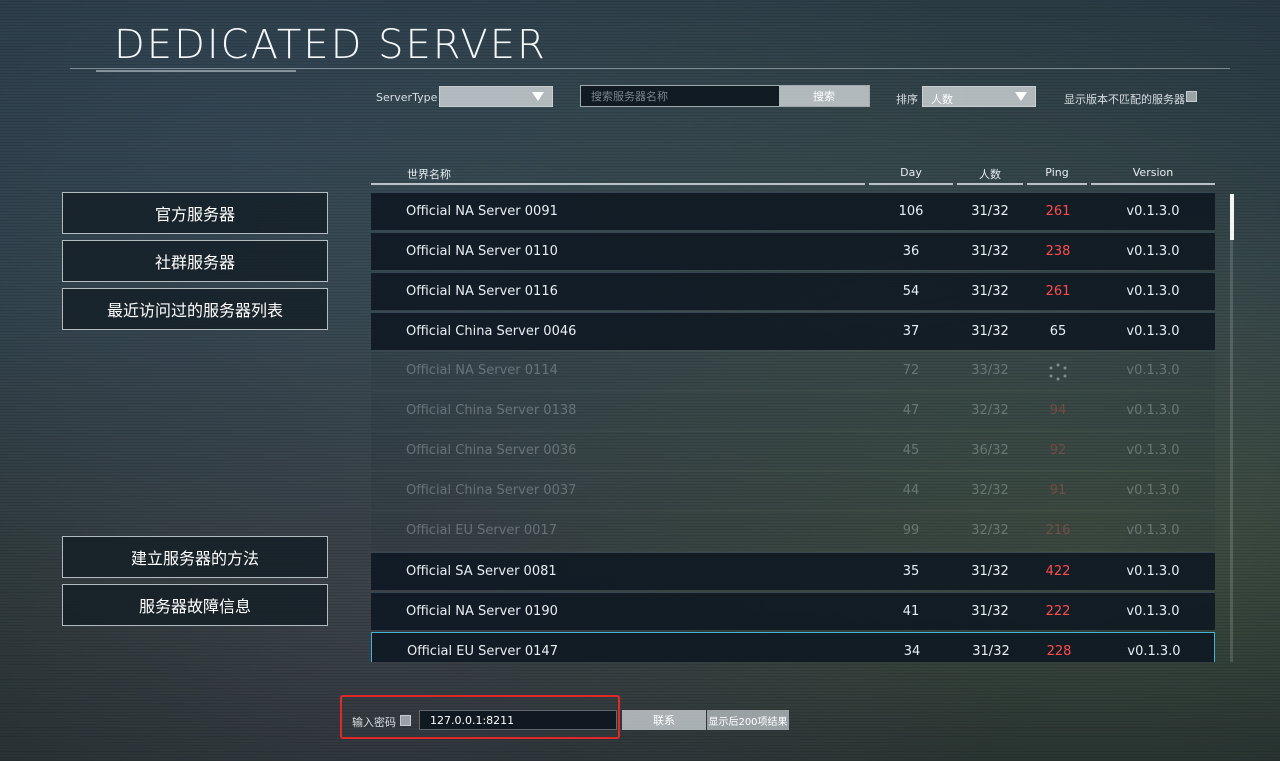  I want to click on server-name: Official NA Server 0114, so click(482, 370).